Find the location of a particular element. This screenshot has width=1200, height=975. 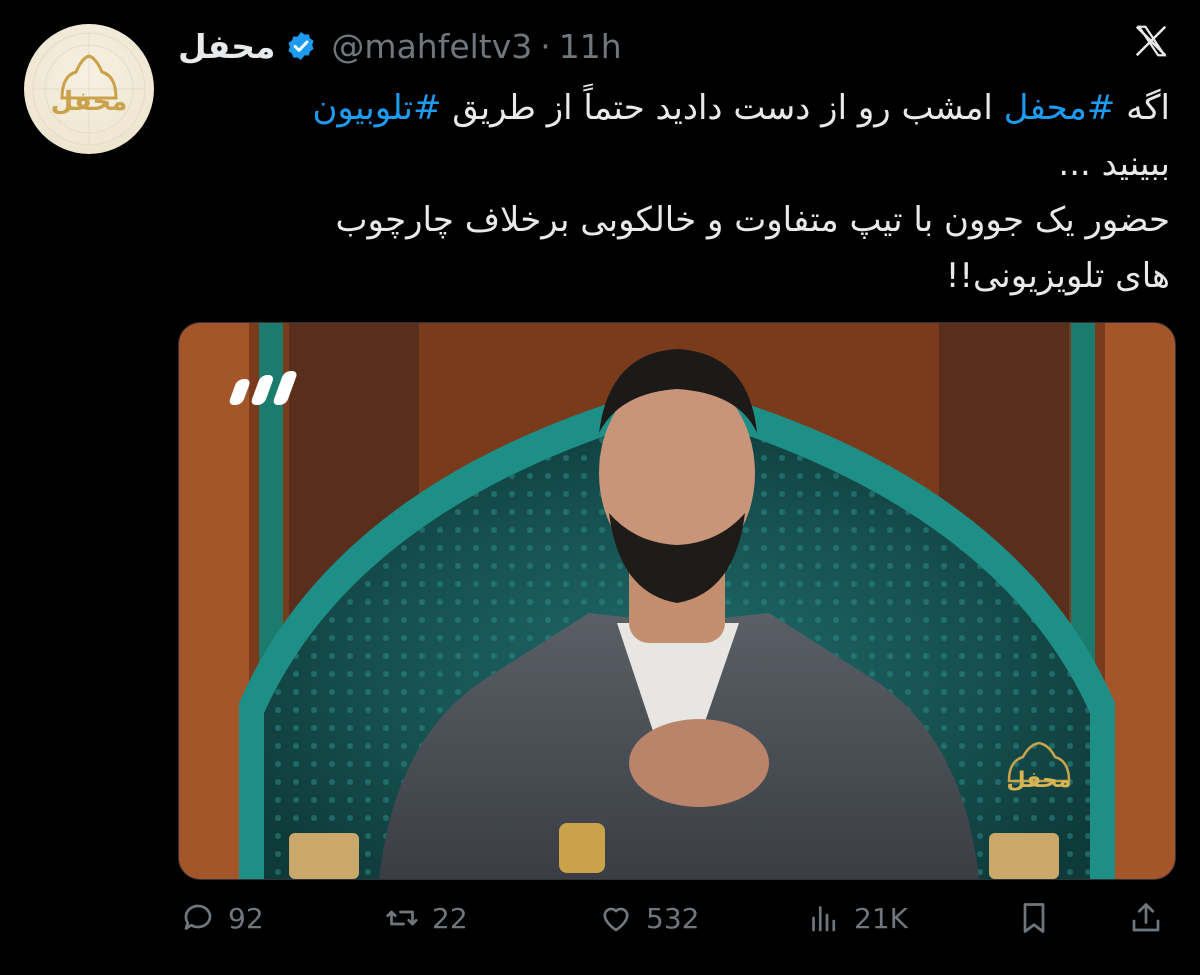

mahfel-logo-icon: محفل is located at coordinates (89, 89).